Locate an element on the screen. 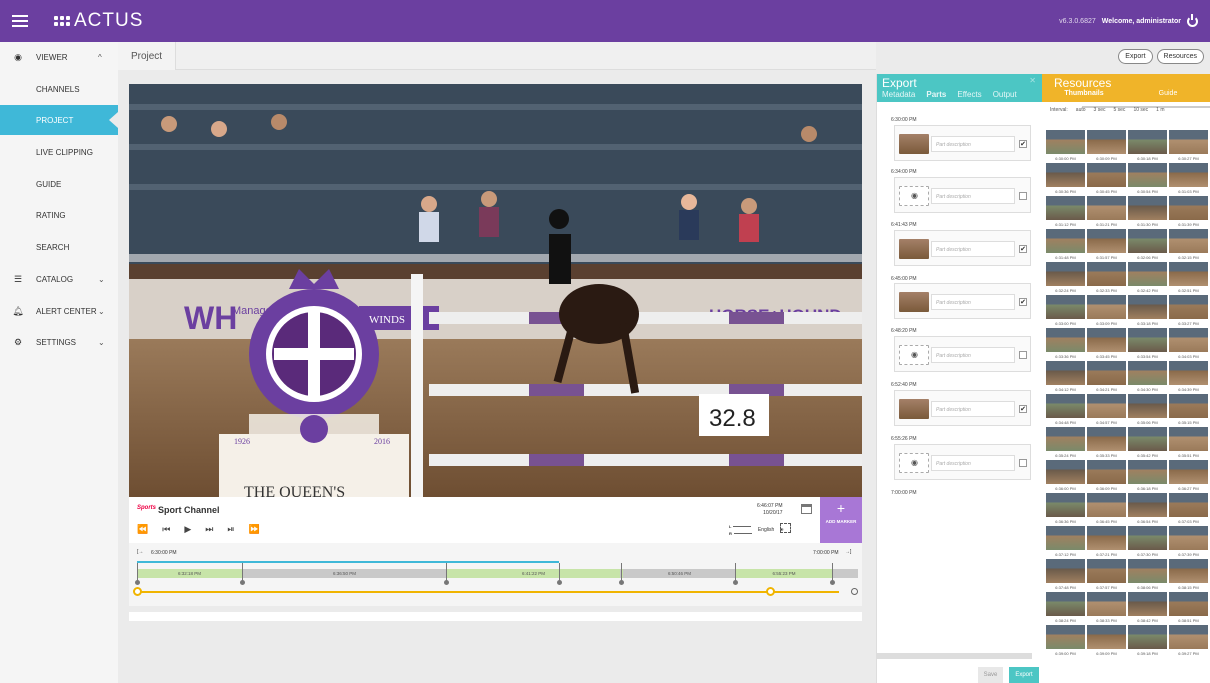 Image resolution: width=1210 pixels, height=683 pixels. interval-option: 1 m is located at coordinates (1160, 110).